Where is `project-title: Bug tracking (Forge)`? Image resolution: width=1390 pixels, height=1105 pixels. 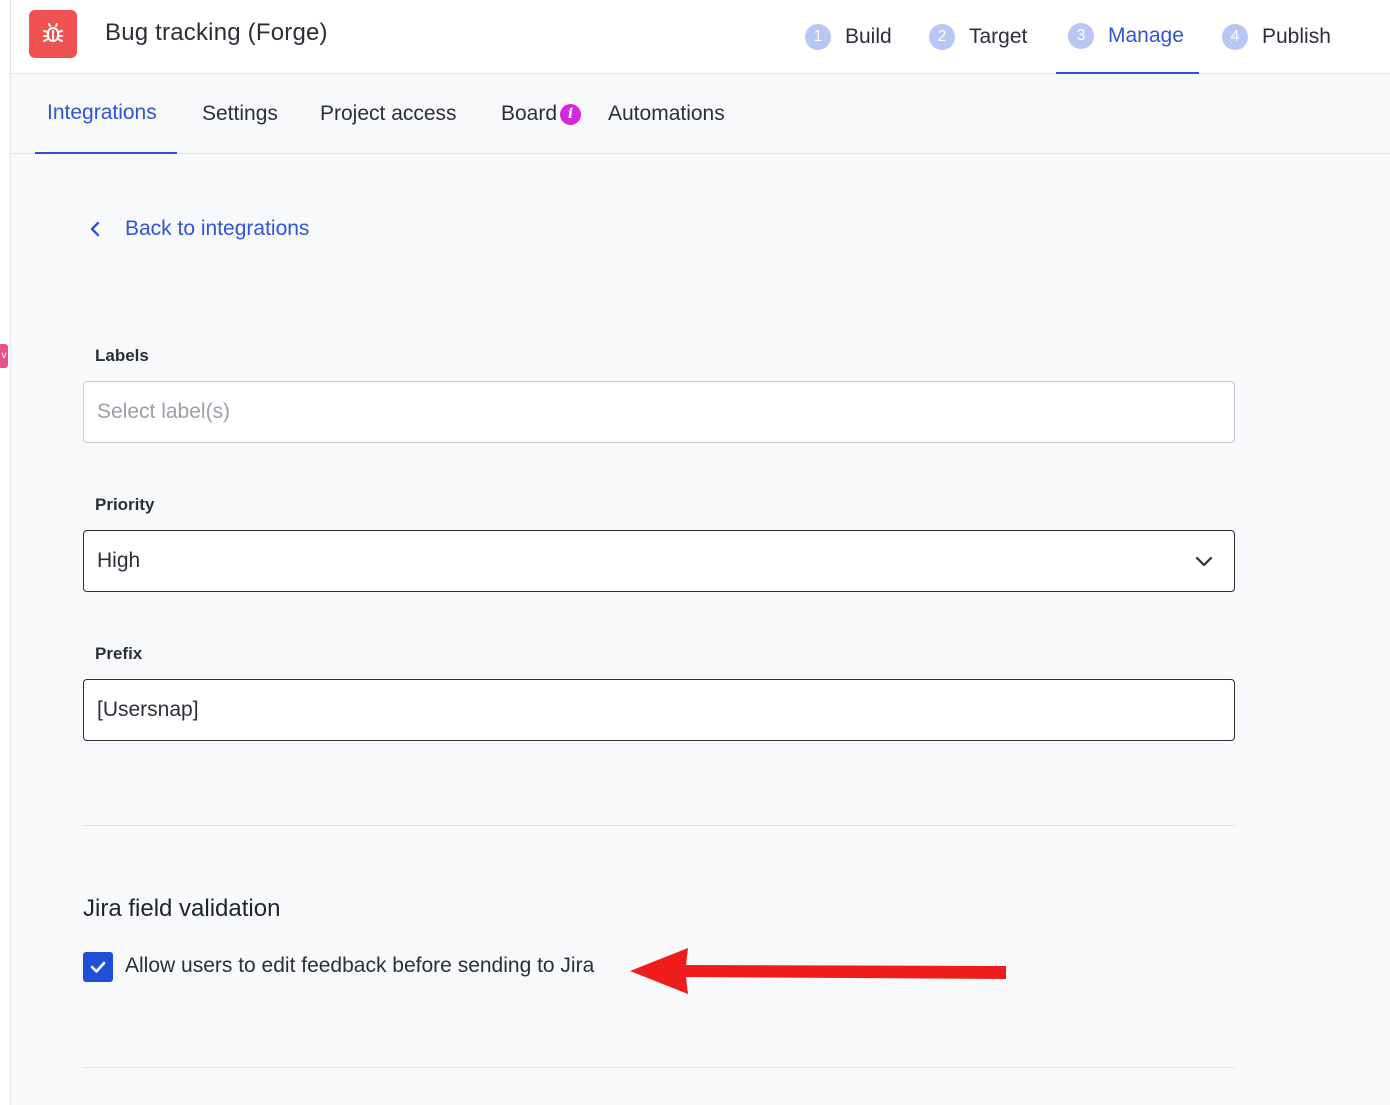
project-title: Bug tracking (Forge) is located at coordinates (216, 32).